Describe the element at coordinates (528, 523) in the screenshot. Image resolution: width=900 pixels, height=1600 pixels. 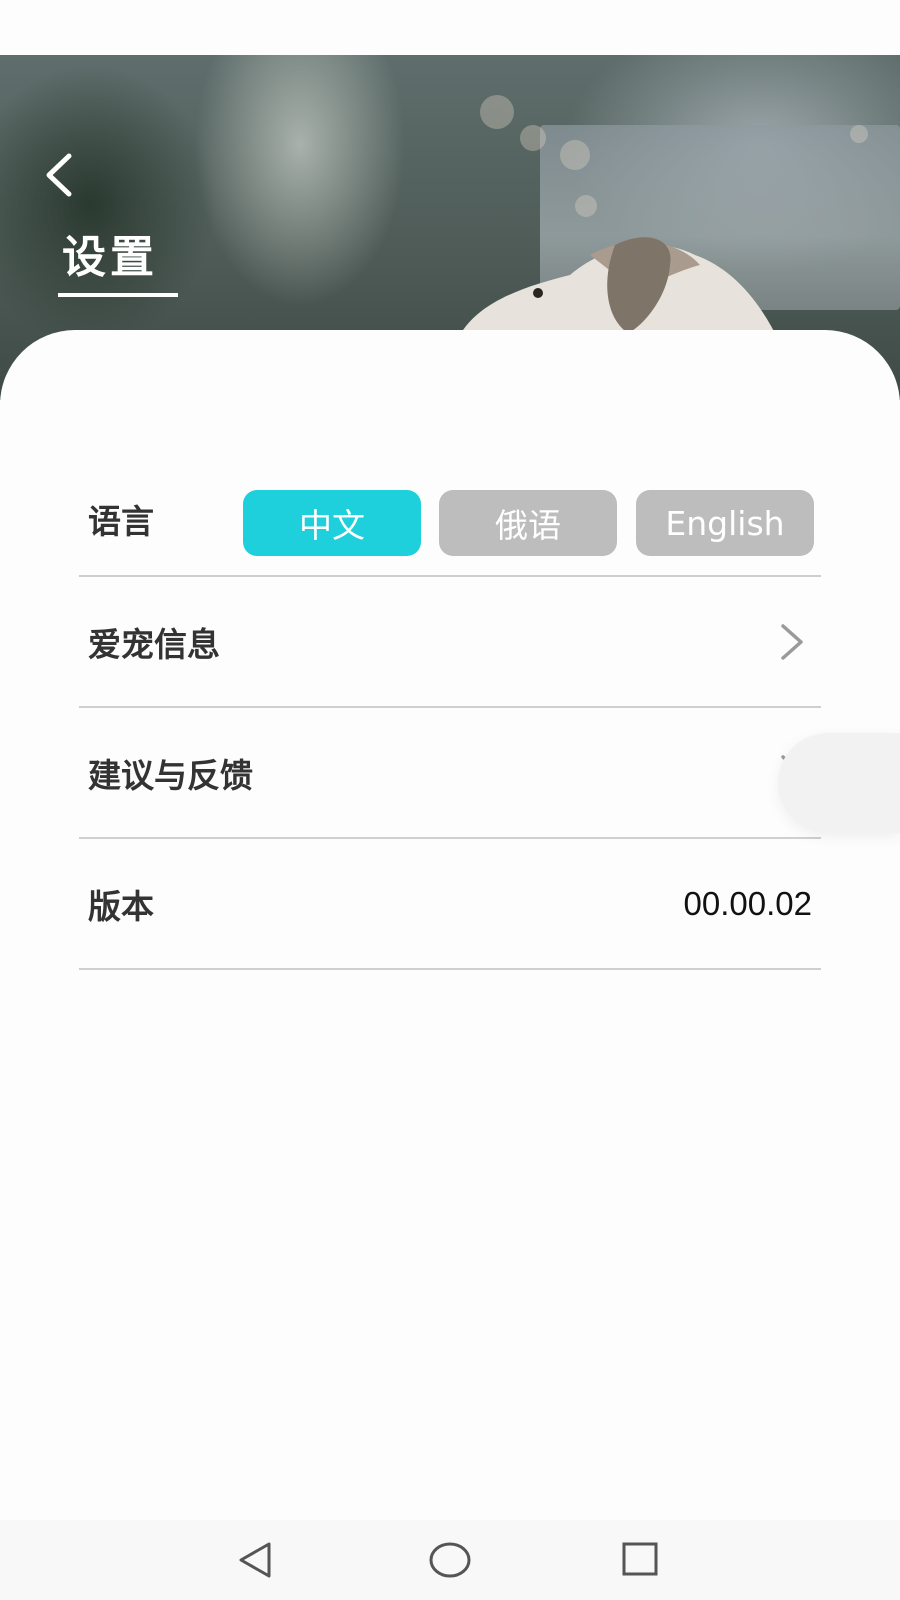
I see `language-option-russian: 俄语` at that location.